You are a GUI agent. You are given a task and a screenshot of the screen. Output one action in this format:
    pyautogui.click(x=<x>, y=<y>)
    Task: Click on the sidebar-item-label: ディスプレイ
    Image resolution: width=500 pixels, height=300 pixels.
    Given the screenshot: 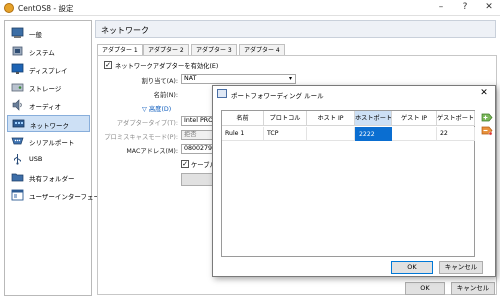 What is the action you would take?
    pyautogui.click(x=48, y=71)
    